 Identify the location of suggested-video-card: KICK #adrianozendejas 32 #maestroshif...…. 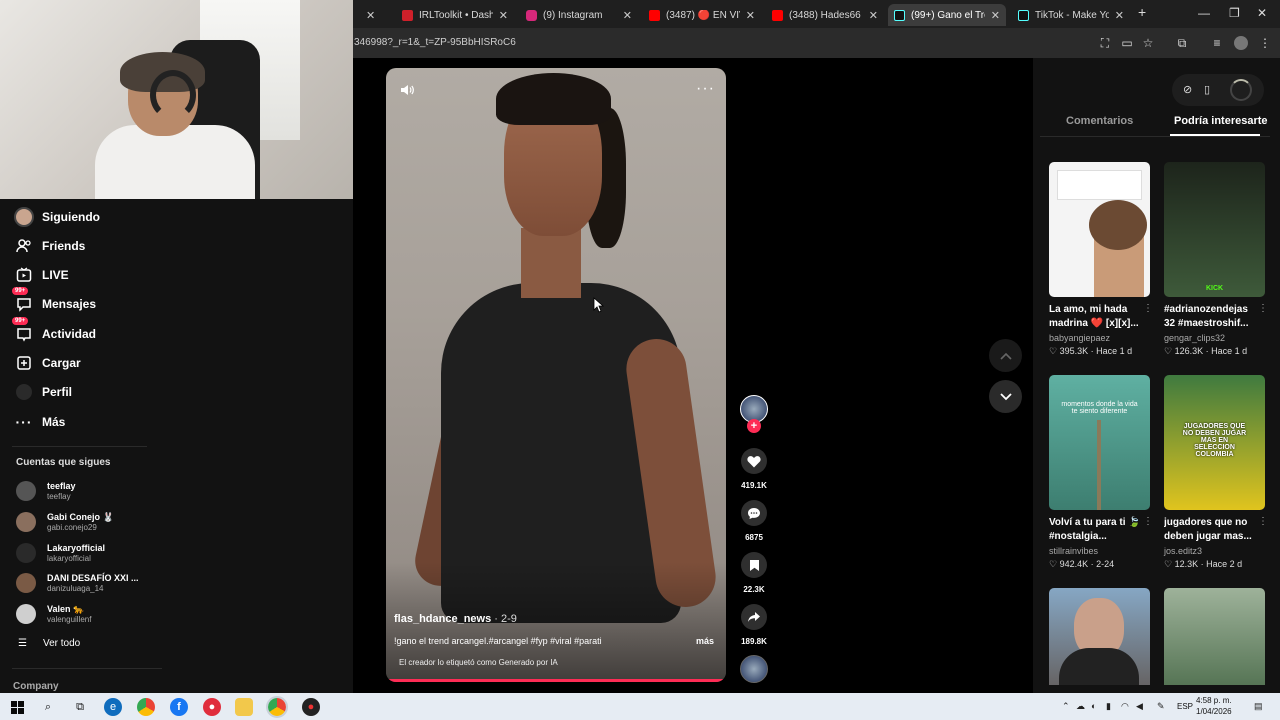
(1216, 259).